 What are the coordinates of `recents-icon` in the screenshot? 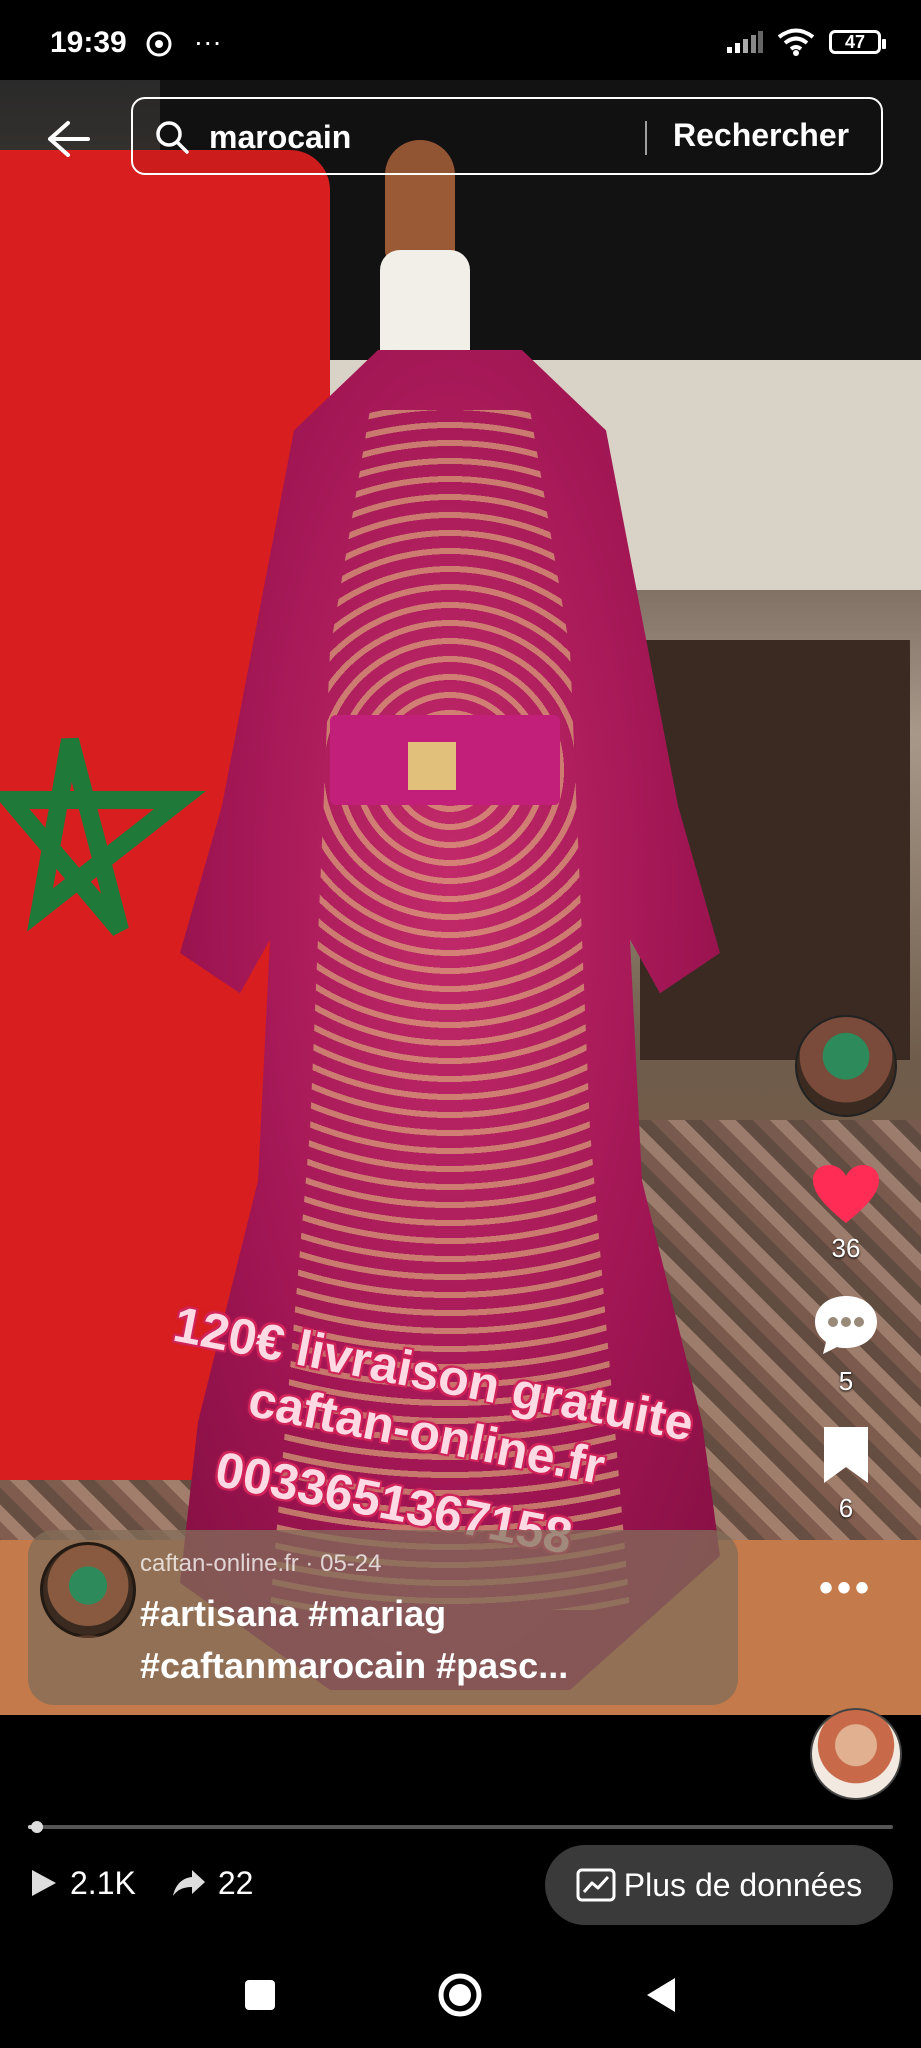 It's located at (260, 1995).